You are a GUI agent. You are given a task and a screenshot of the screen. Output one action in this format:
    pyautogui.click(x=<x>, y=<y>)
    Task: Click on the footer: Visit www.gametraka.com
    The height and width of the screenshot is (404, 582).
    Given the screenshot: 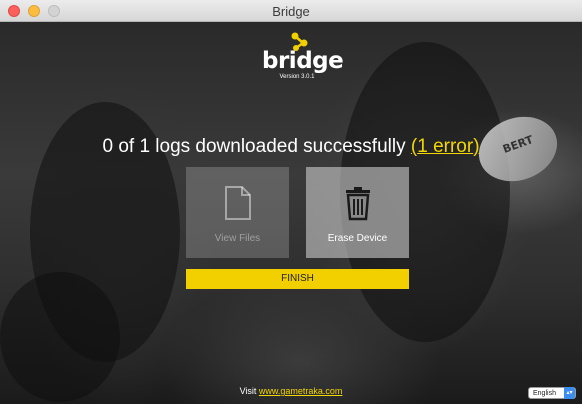 What is the action you would take?
    pyautogui.click(x=291, y=391)
    